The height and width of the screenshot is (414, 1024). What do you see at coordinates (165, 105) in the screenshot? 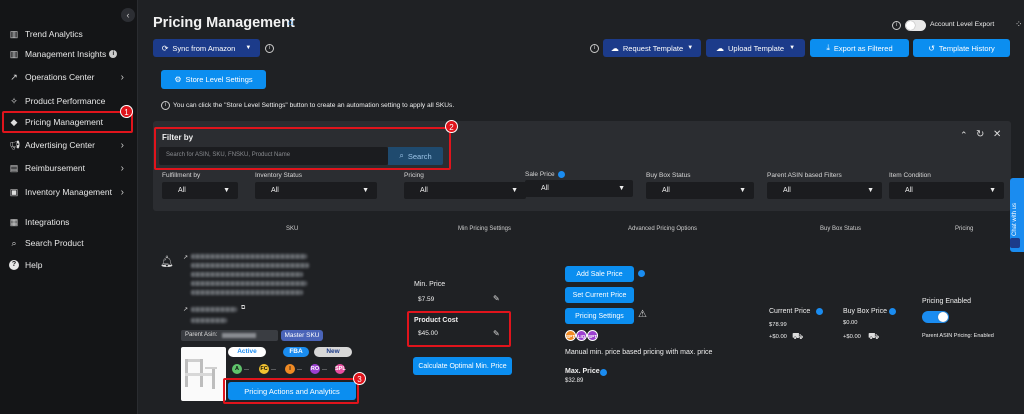
I see `store-level-info-icon: i` at bounding box center [165, 105].